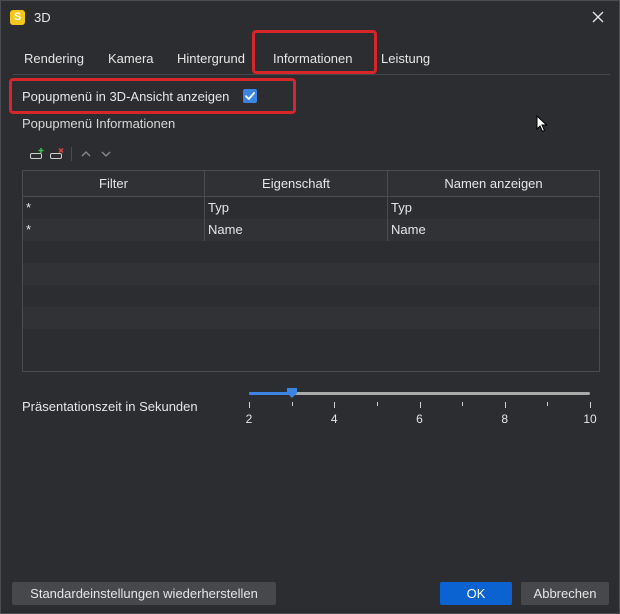 The height and width of the screenshot is (614, 620). I want to click on cell-namen-anzeigen: Name, so click(493, 230).